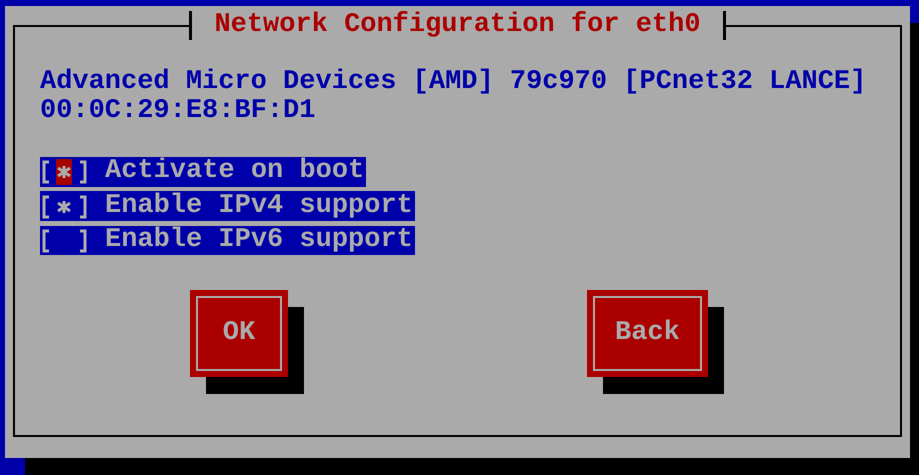  What do you see at coordinates (234, 171) in the screenshot?
I see `option-label: Activate on boot` at bounding box center [234, 171].